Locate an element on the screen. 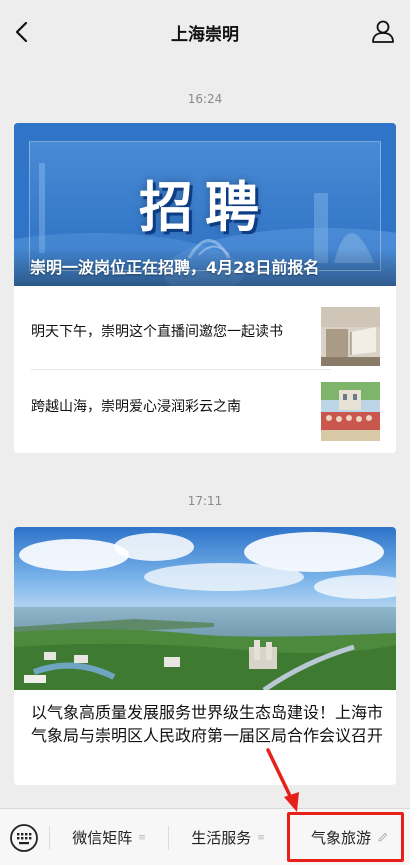  poster-title: 招聘 is located at coordinates (205, 207).